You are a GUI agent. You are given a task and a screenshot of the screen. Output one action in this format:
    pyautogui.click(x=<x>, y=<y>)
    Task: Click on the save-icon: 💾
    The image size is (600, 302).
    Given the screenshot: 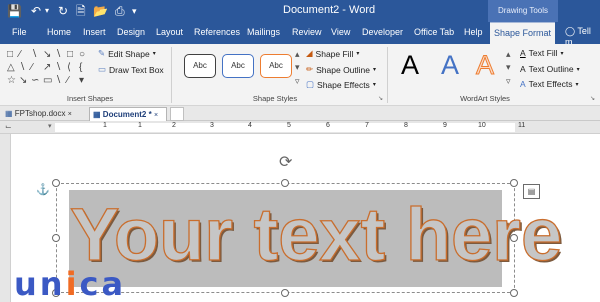 What is the action you would take?
    pyautogui.click(x=14, y=11)
    